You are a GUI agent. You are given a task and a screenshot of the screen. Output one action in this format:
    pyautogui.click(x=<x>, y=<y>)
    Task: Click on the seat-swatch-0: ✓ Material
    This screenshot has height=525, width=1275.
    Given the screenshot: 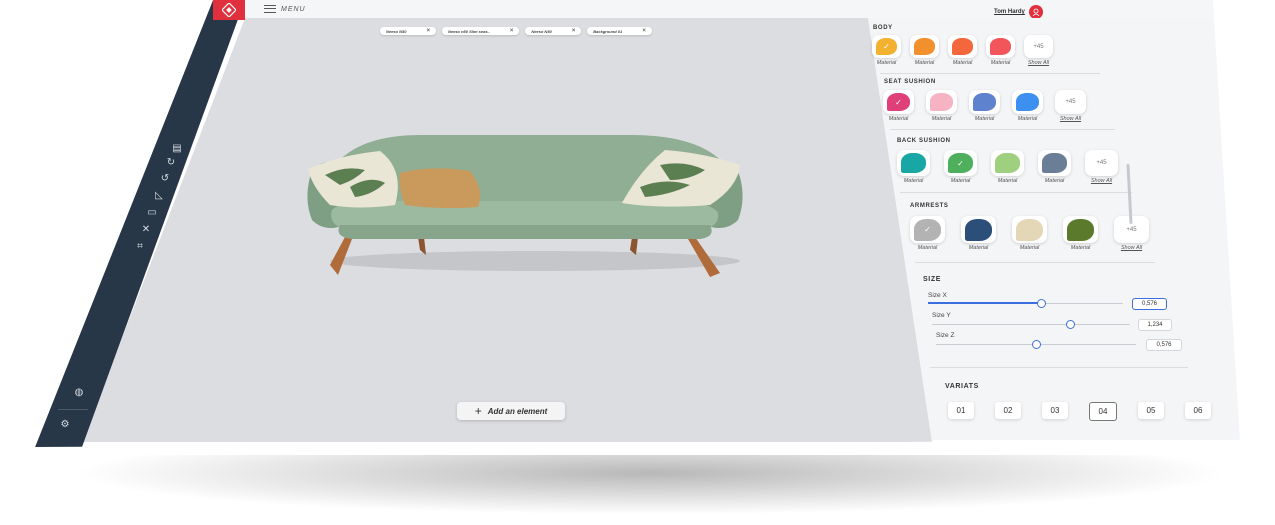 What is the action you would take?
    pyautogui.click(x=898, y=106)
    